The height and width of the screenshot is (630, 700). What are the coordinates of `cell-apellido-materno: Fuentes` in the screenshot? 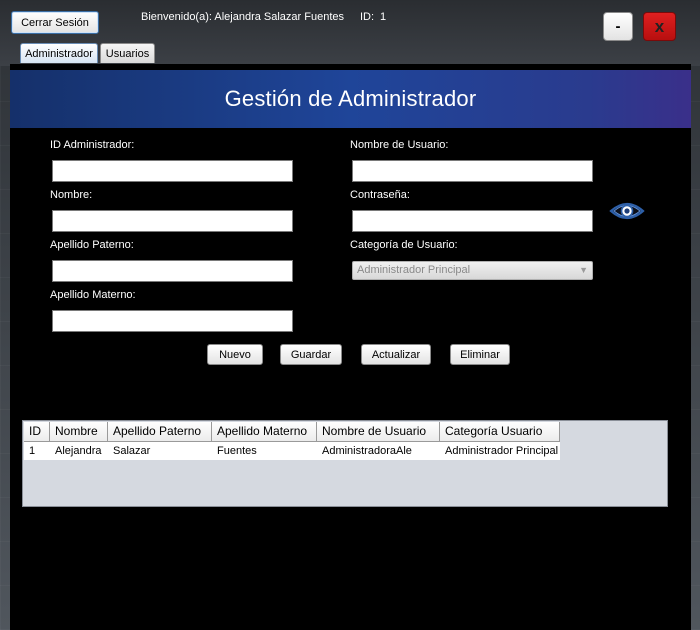 It's located at (237, 451).